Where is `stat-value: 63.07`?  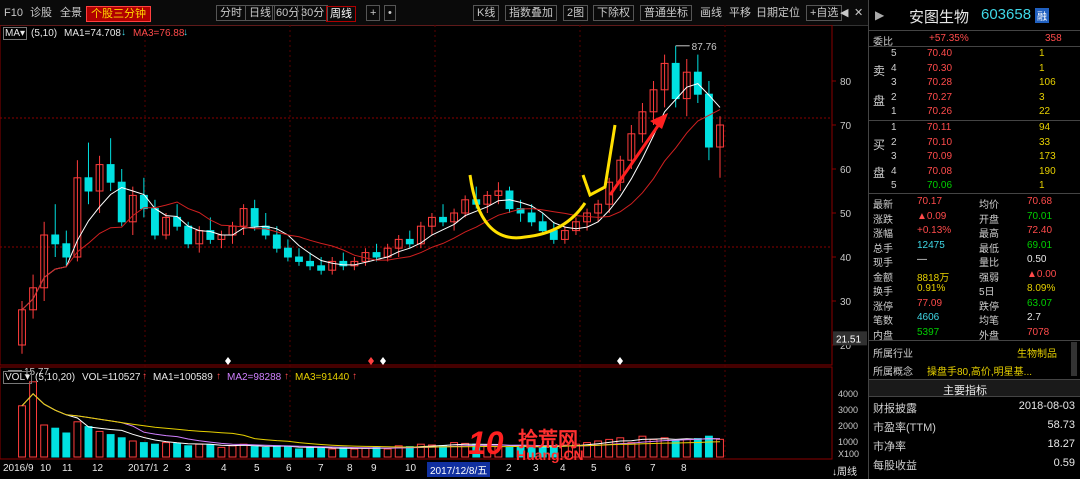 stat-value: 63.07 is located at coordinates (1040, 303).